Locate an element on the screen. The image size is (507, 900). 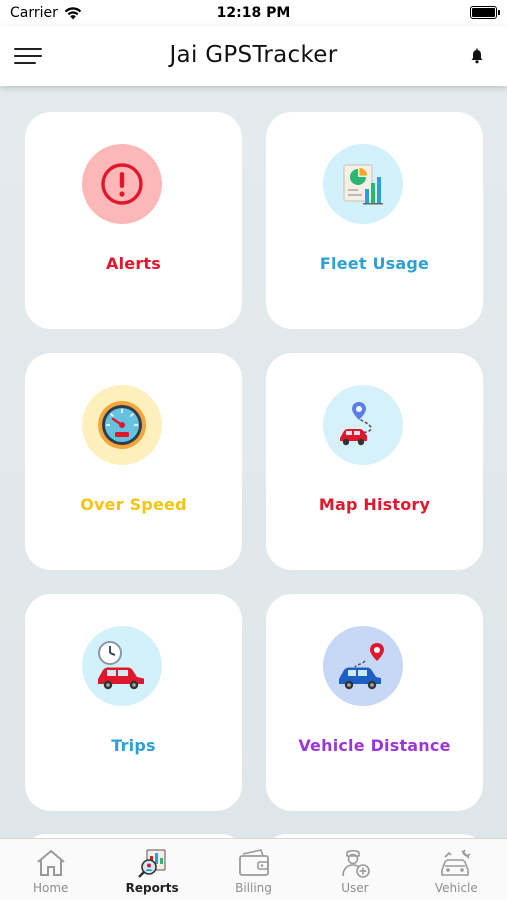
fleet-usage-icon-circle is located at coordinates (363, 184).